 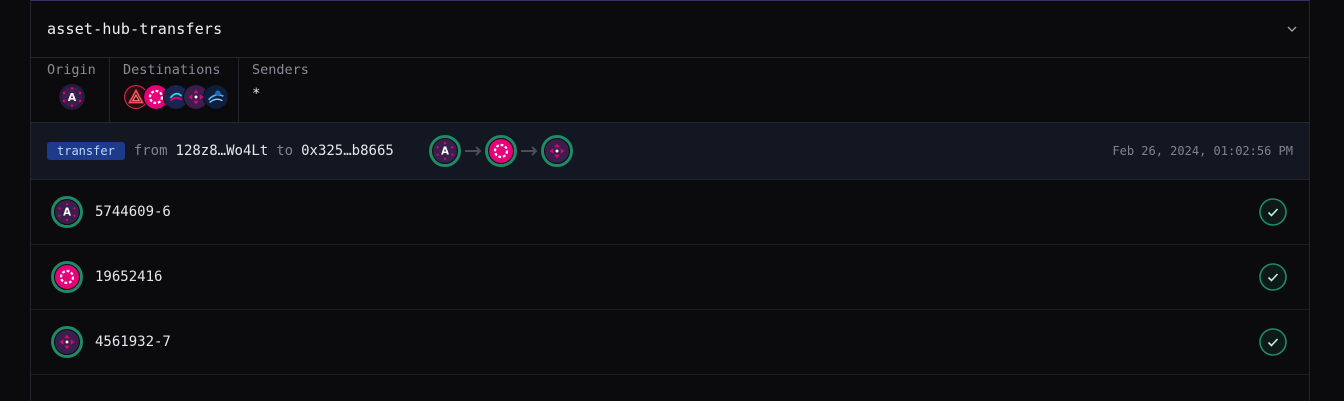 I want to click on route-polkadot-icon, so click(x=501, y=151).